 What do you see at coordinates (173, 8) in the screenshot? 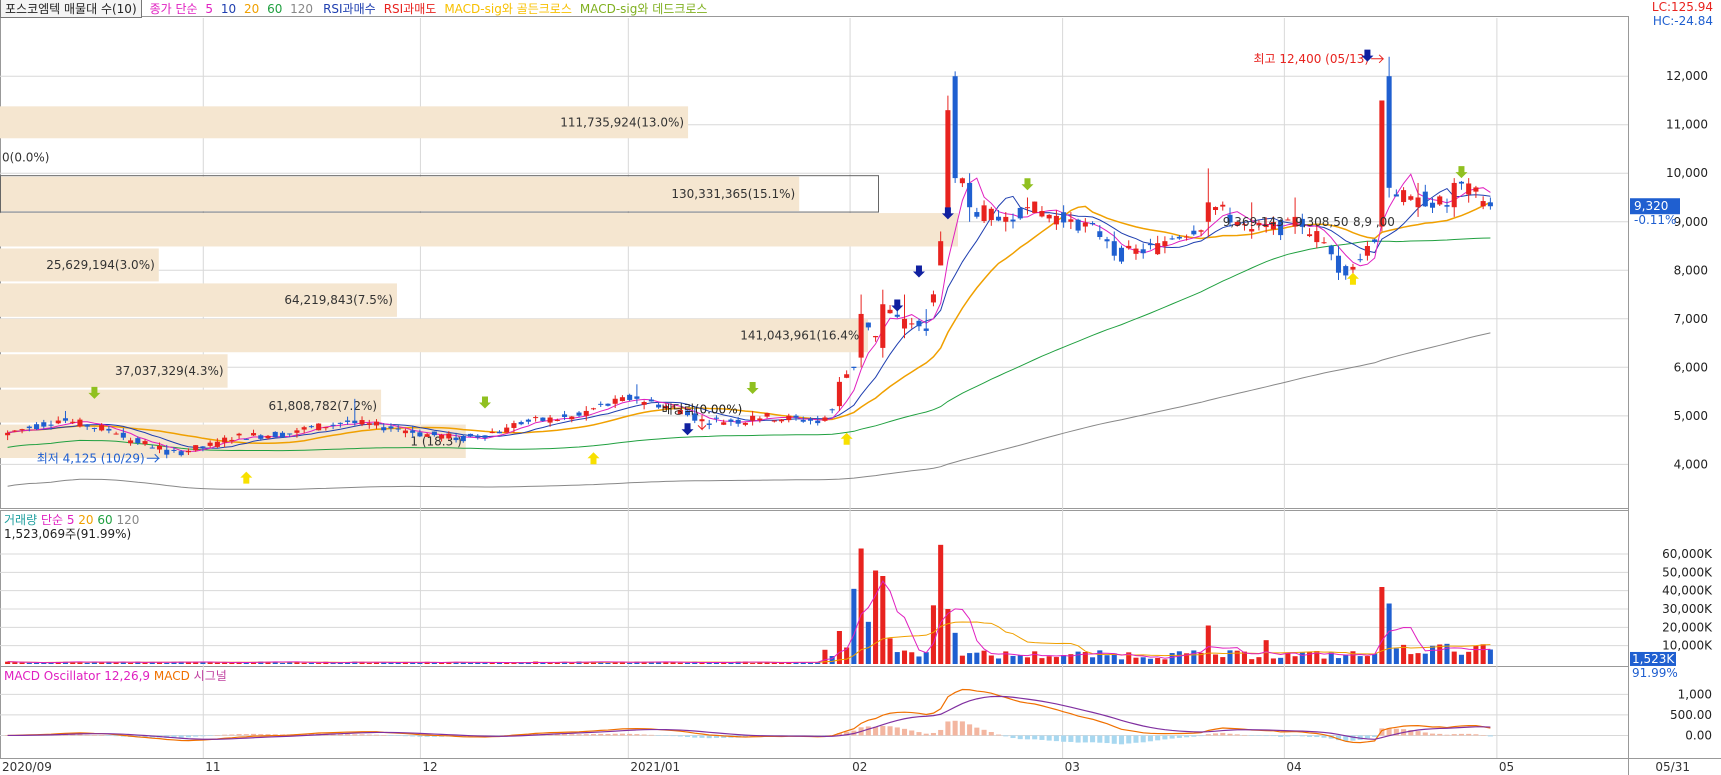
I see `ma-prefix: 종가 단순` at bounding box center [173, 8].